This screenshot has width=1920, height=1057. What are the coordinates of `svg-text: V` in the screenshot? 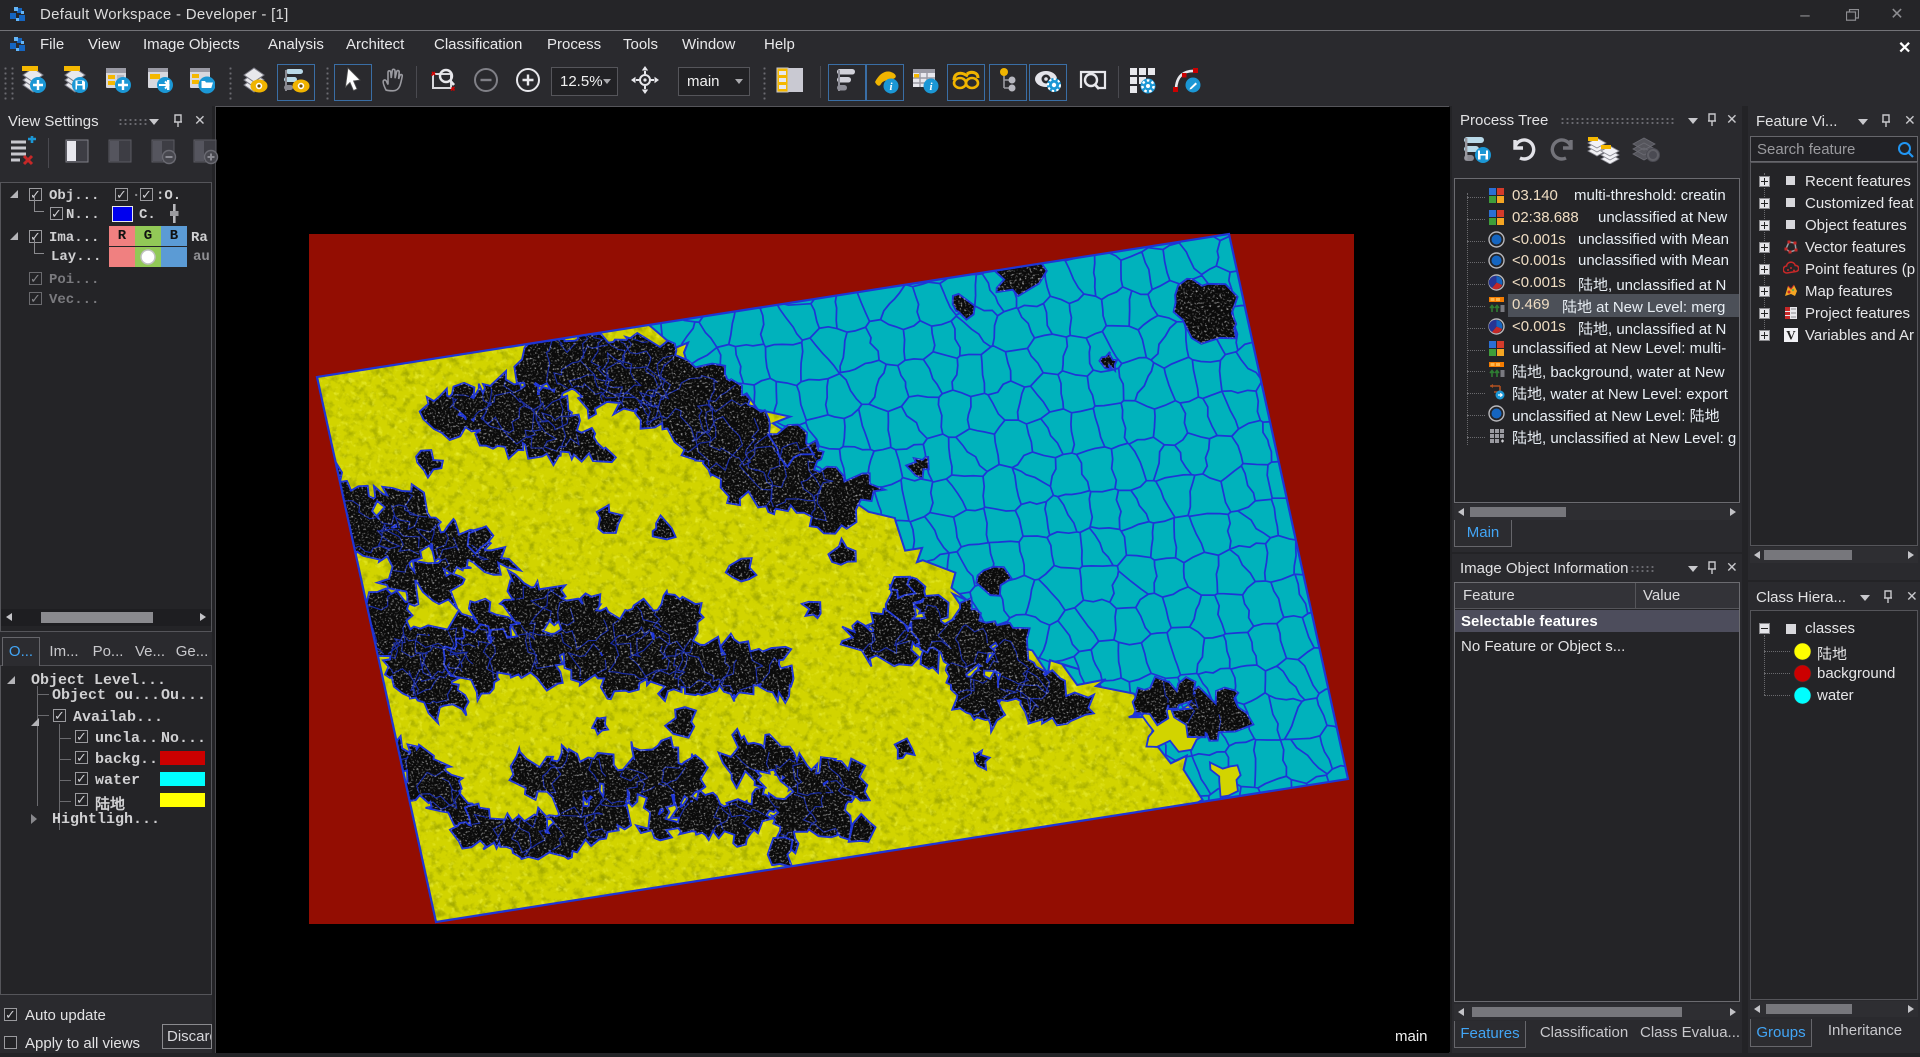 It's located at (1791, 335).